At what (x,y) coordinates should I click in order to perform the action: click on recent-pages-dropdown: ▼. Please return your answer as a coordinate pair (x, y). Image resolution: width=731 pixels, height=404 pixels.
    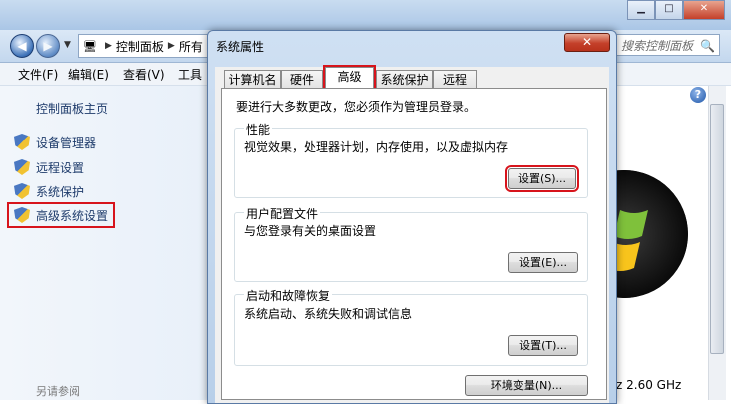
    Looking at the image, I should click on (67, 45).